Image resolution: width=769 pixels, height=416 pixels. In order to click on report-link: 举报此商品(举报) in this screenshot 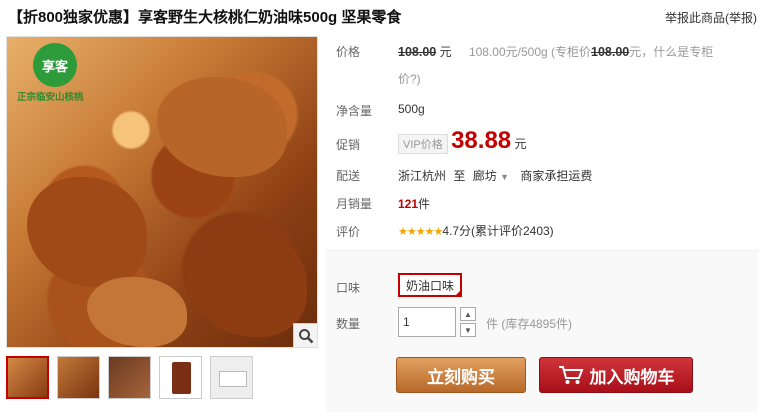, I will do `click(711, 17)`.